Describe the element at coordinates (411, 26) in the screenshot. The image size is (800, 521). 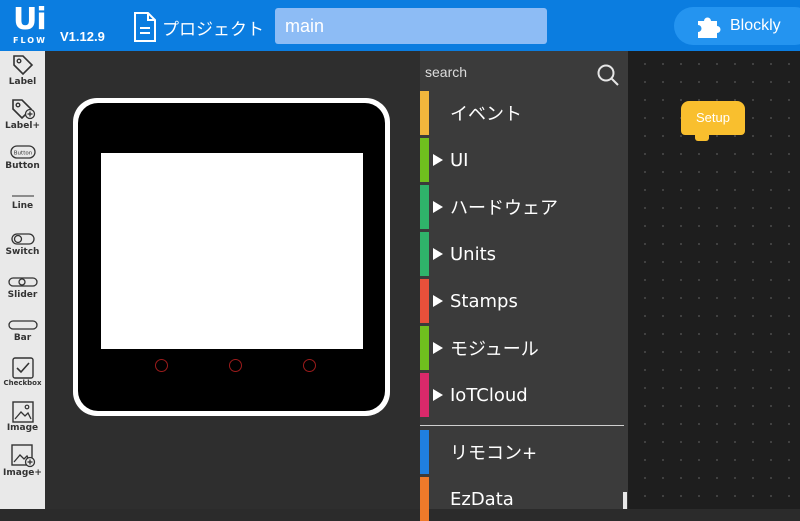
I see `filename-input` at that location.